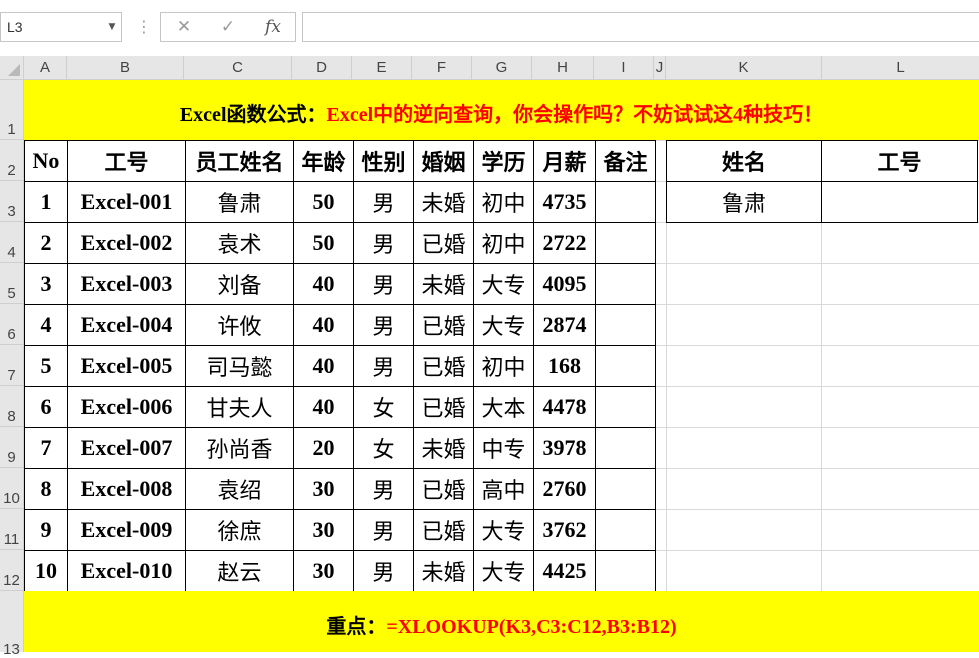 The height and width of the screenshot is (658, 979). What do you see at coordinates (46, 325) in the screenshot?
I see `cell: 4` at bounding box center [46, 325].